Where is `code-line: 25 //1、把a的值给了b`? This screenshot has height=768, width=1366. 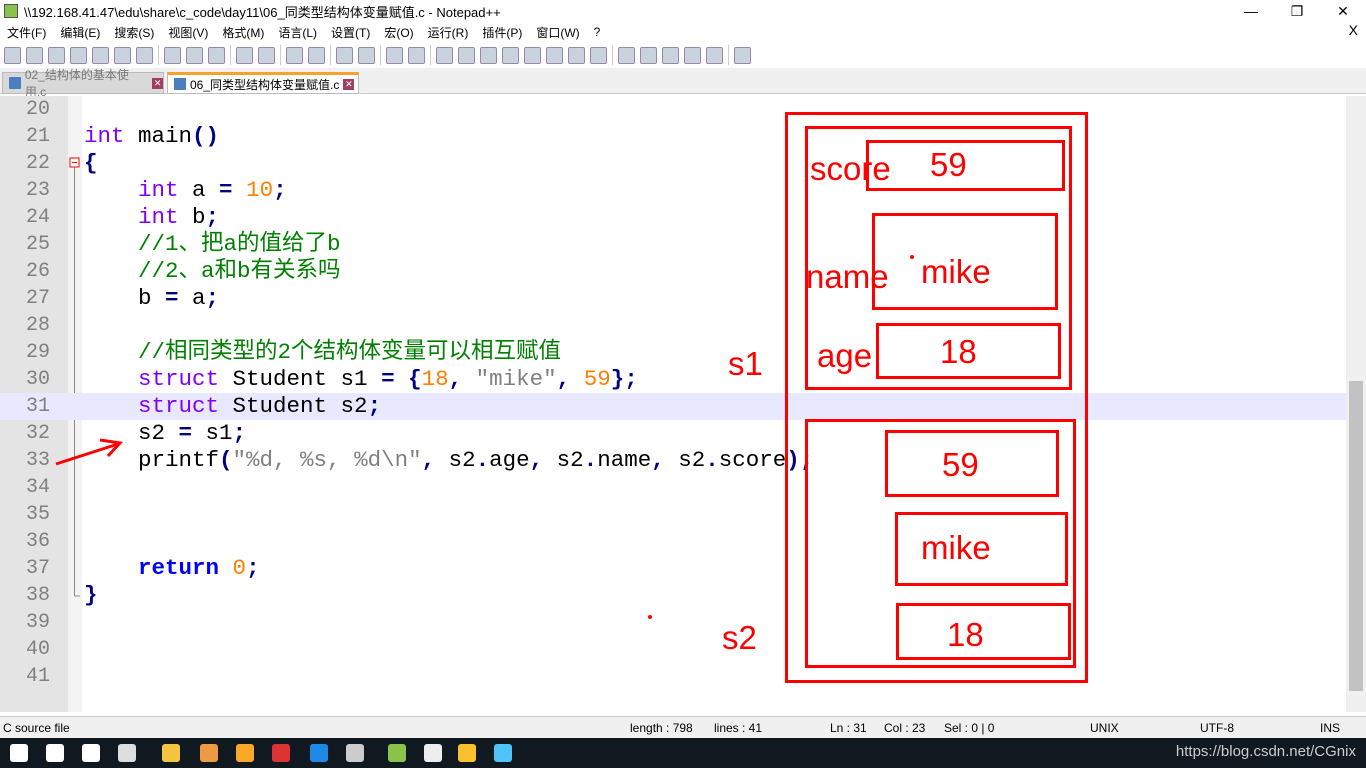 code-line: 25 //1、把a的值给了b is located at coordinates (673, 244).